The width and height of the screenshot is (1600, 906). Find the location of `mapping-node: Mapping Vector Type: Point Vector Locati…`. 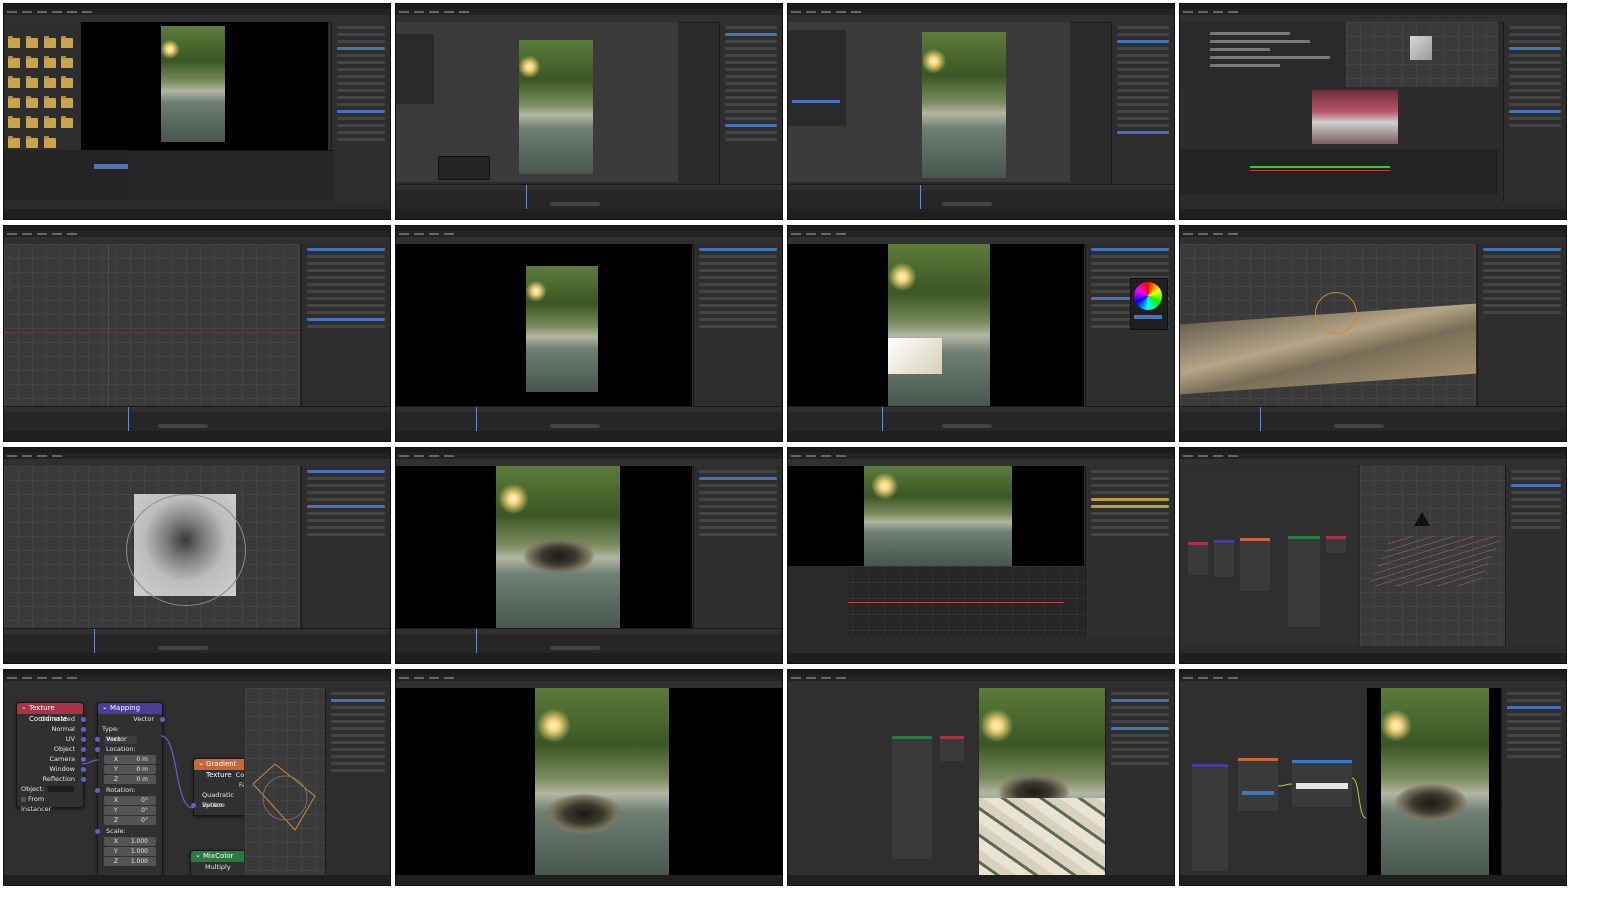

mapping-node: Mapping Vector Type: Point Vector Locati… is located at coordinates (130, 789).